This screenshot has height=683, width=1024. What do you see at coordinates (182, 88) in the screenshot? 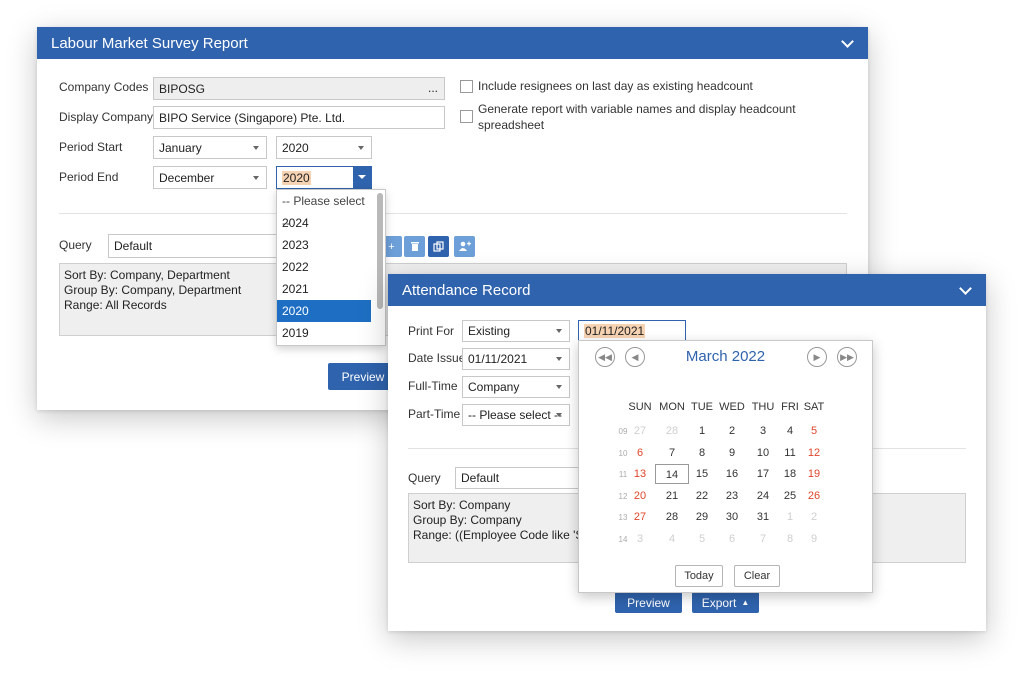
I see `company-codes-value: BIPOSG` at bounding box center [182, 88].